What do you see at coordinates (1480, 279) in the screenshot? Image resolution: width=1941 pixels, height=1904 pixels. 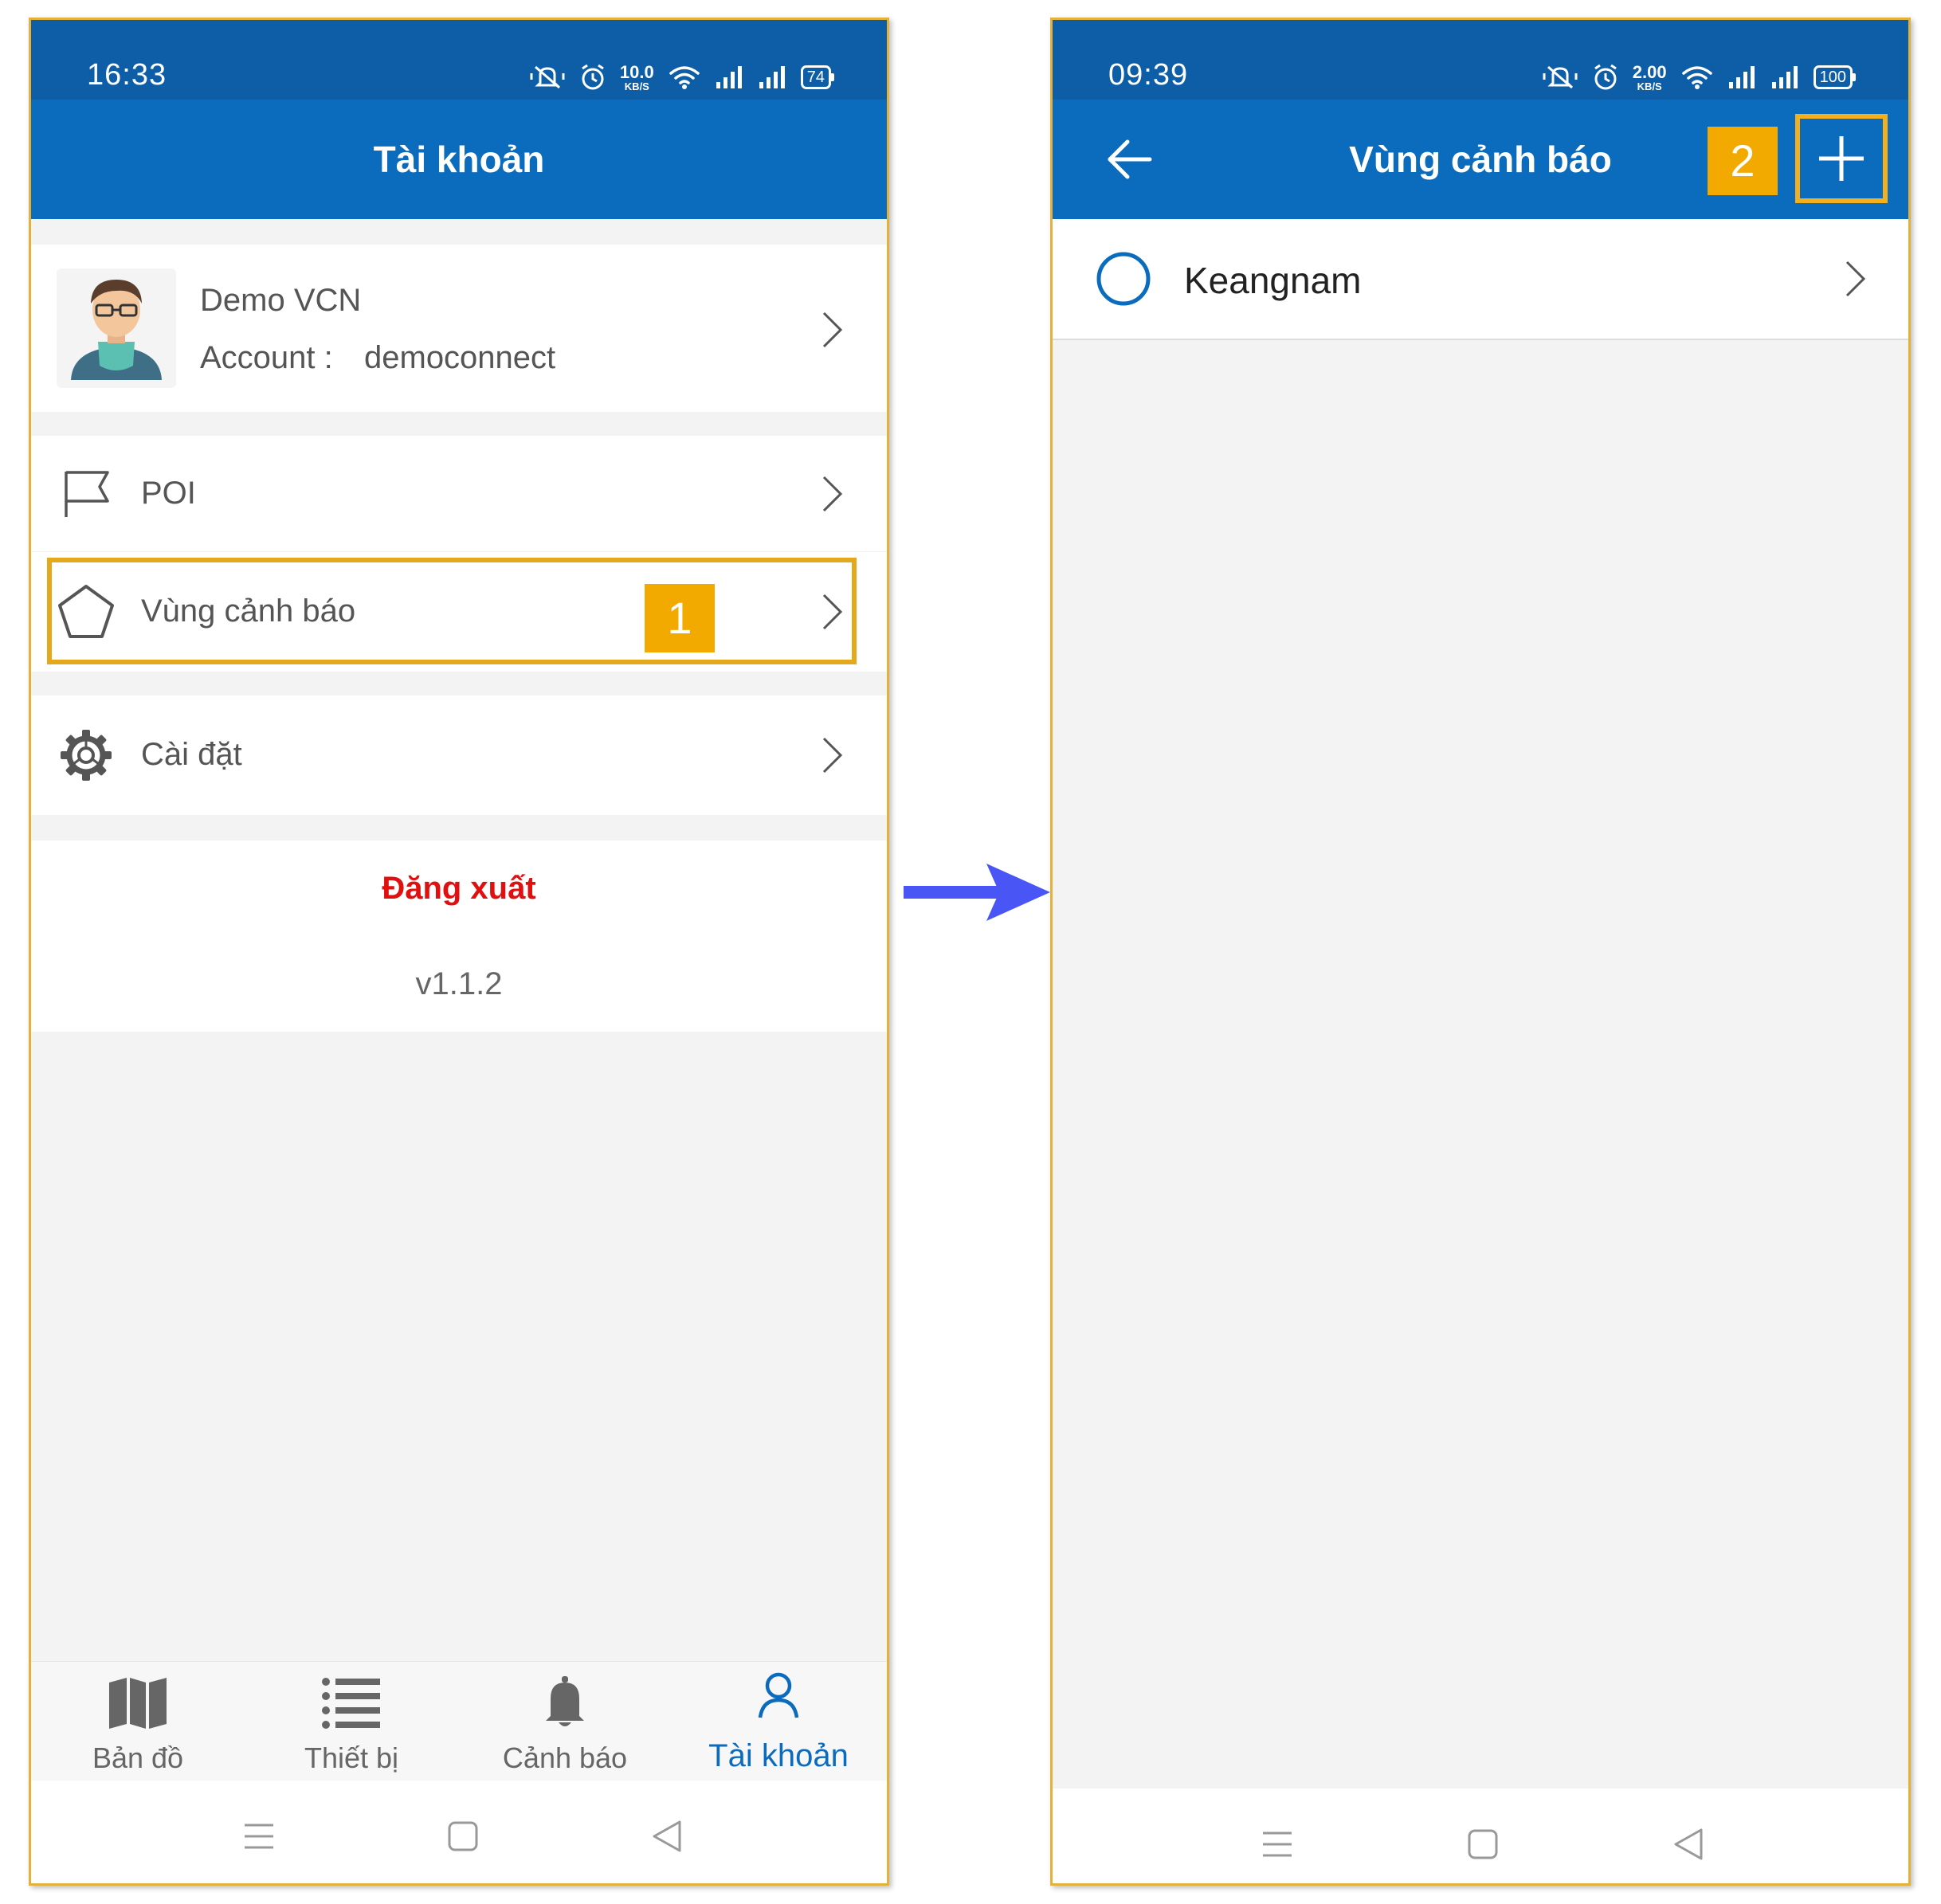 I see `zone-list-item: Keangnam` at bounding box center [1480, 279].